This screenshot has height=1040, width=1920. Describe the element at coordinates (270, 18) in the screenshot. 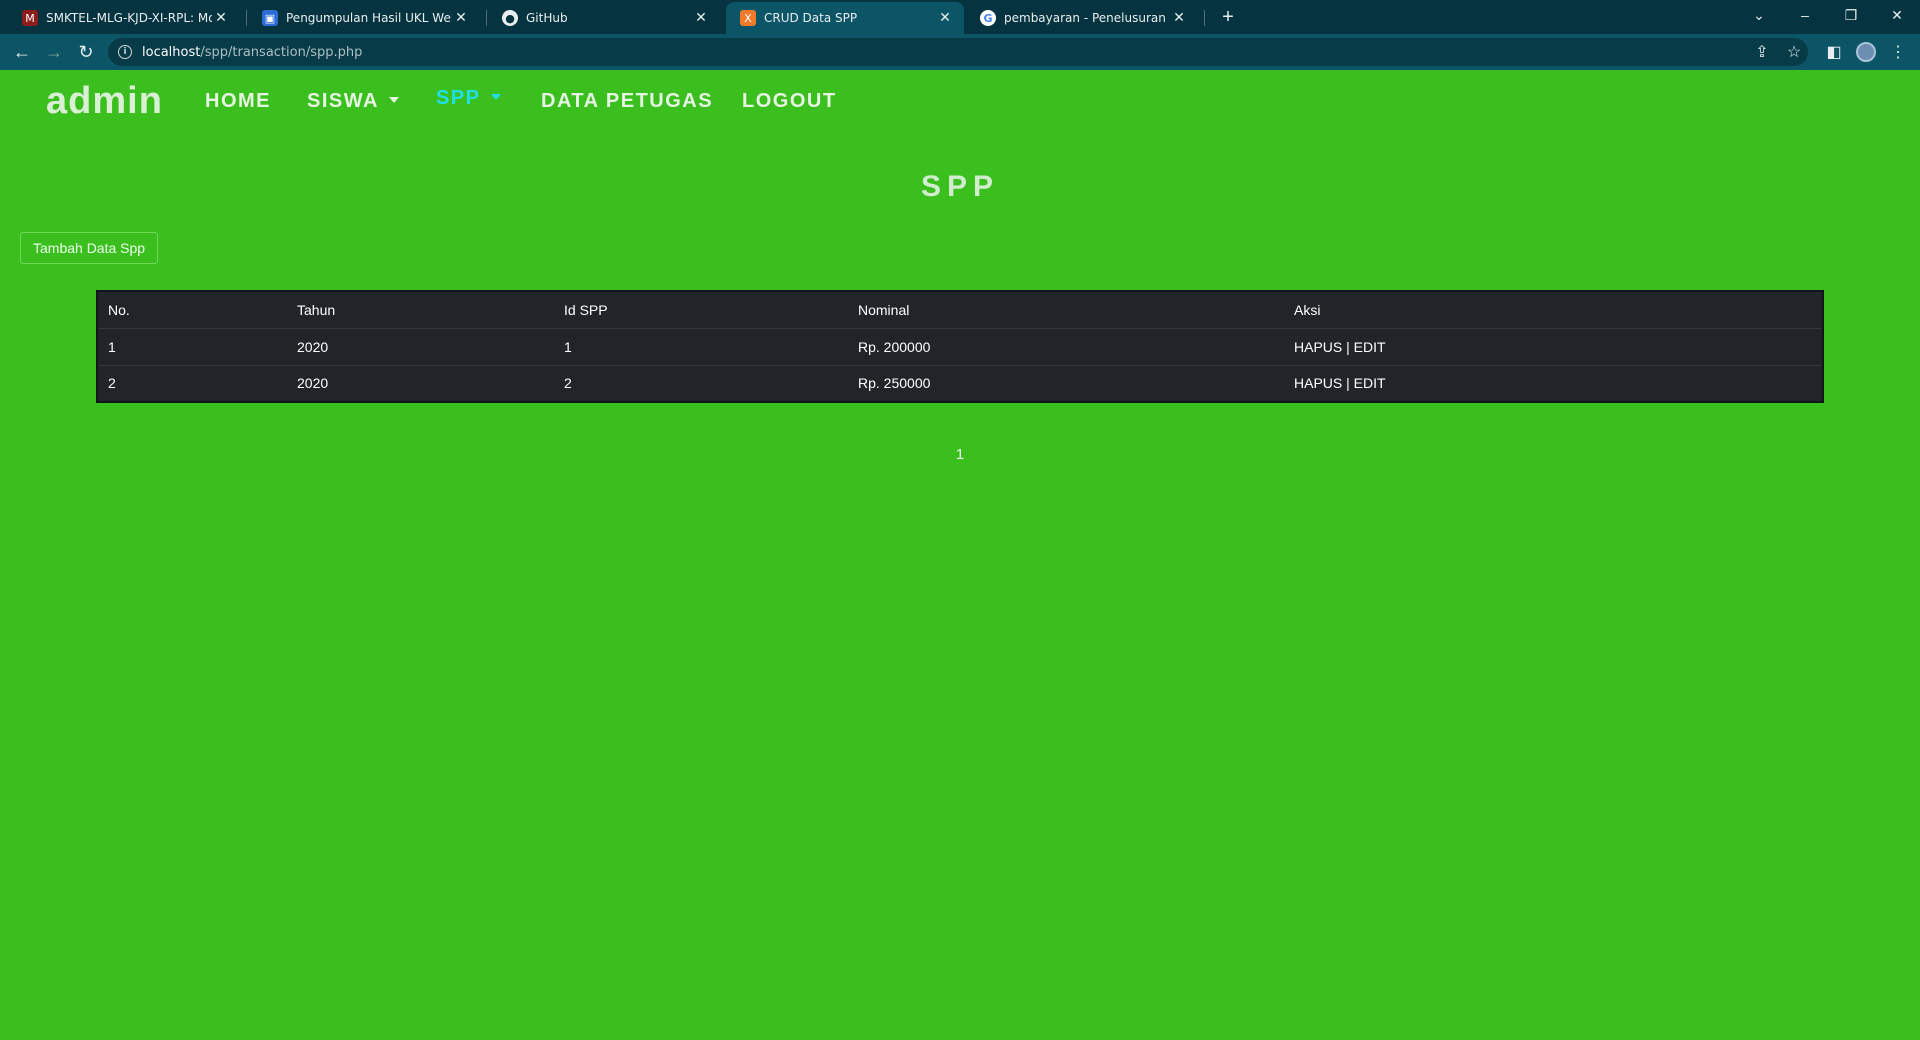

I see `classroom-icon: ▣` at that location.